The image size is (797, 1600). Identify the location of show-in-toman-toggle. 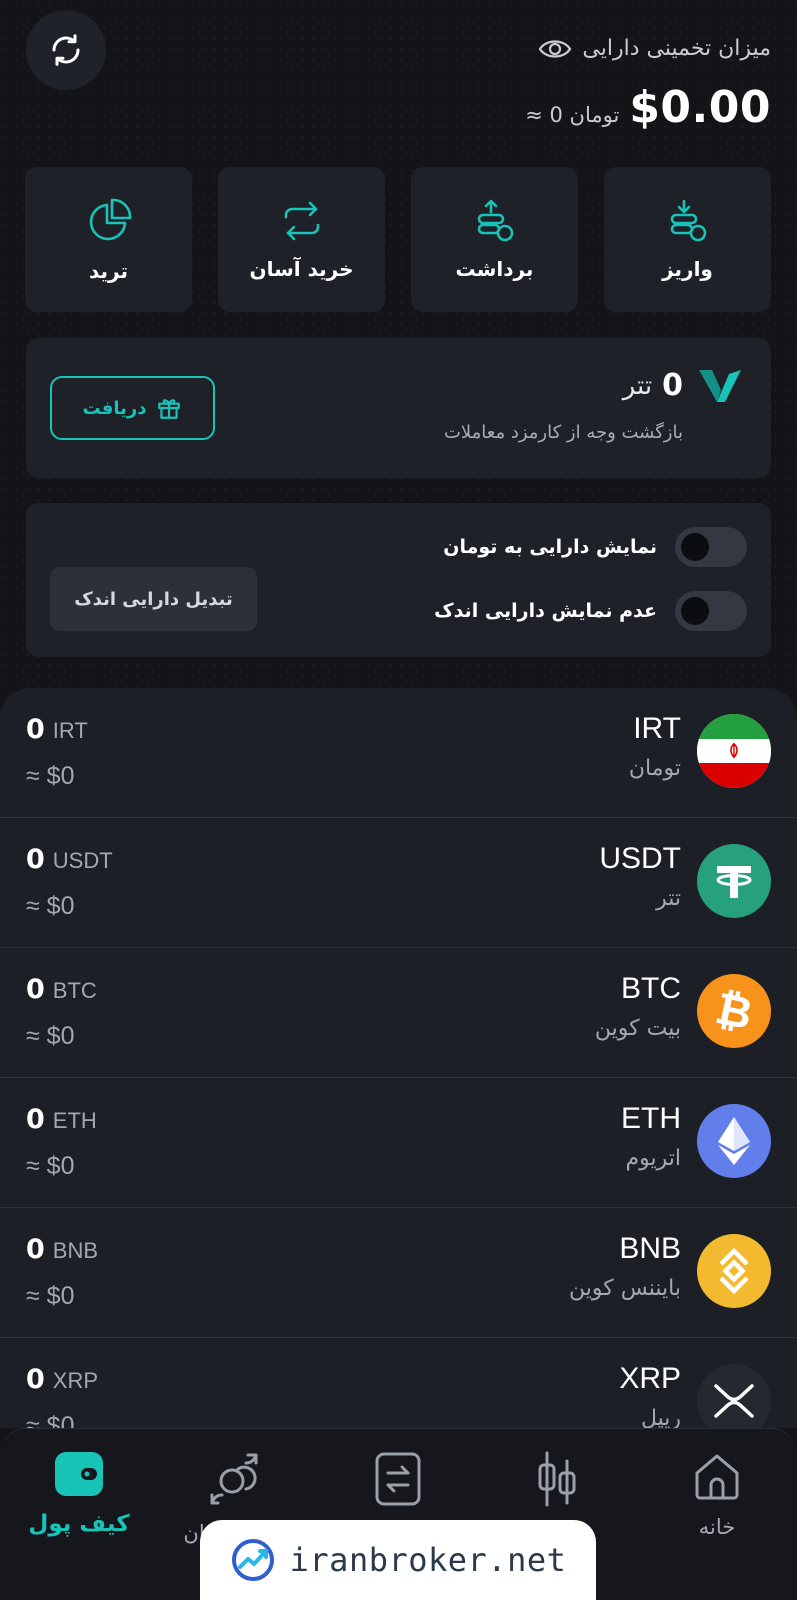
(711, 547).